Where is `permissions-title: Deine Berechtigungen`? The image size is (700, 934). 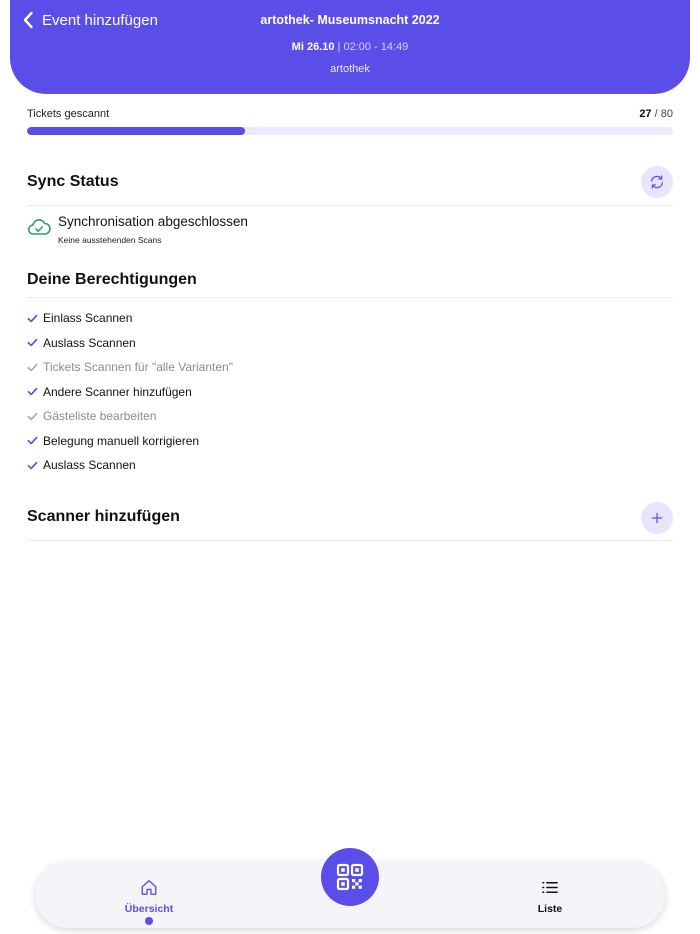
permissions-title: Deine Berechtigungen is located at coordinates (112, 279).